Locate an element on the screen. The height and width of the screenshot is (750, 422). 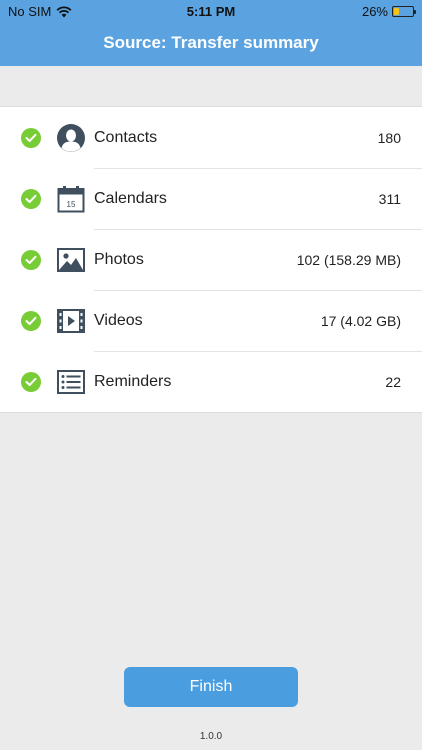
list-item-calendars: 15 Calendars 311 is located at coordinates (211, 198).